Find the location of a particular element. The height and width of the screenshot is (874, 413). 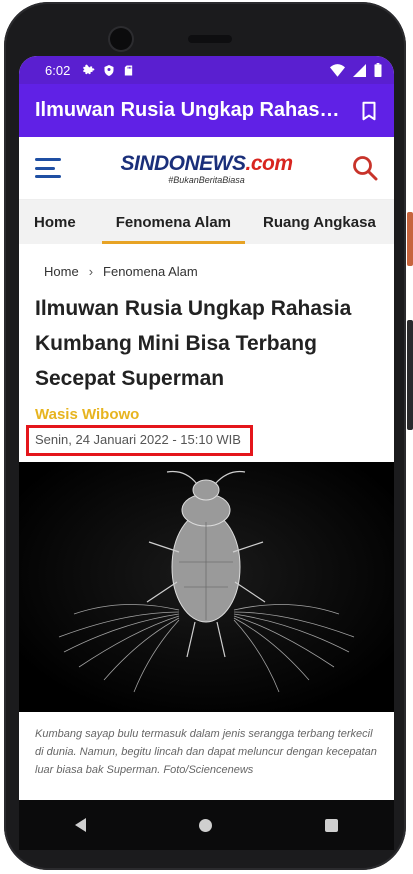

settings-icon is located at coordinates (89, 69).